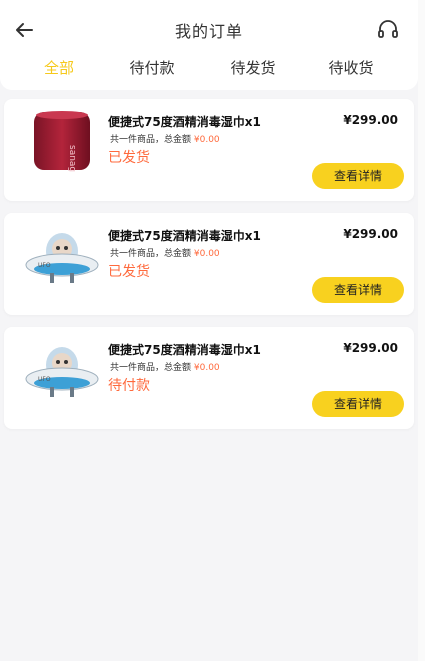  What do you see at coordinates (209, 69) in the screenshot?
I see `order-tabs: 全部 待付款 待发货 待收货` at bounding box center [209, 69].